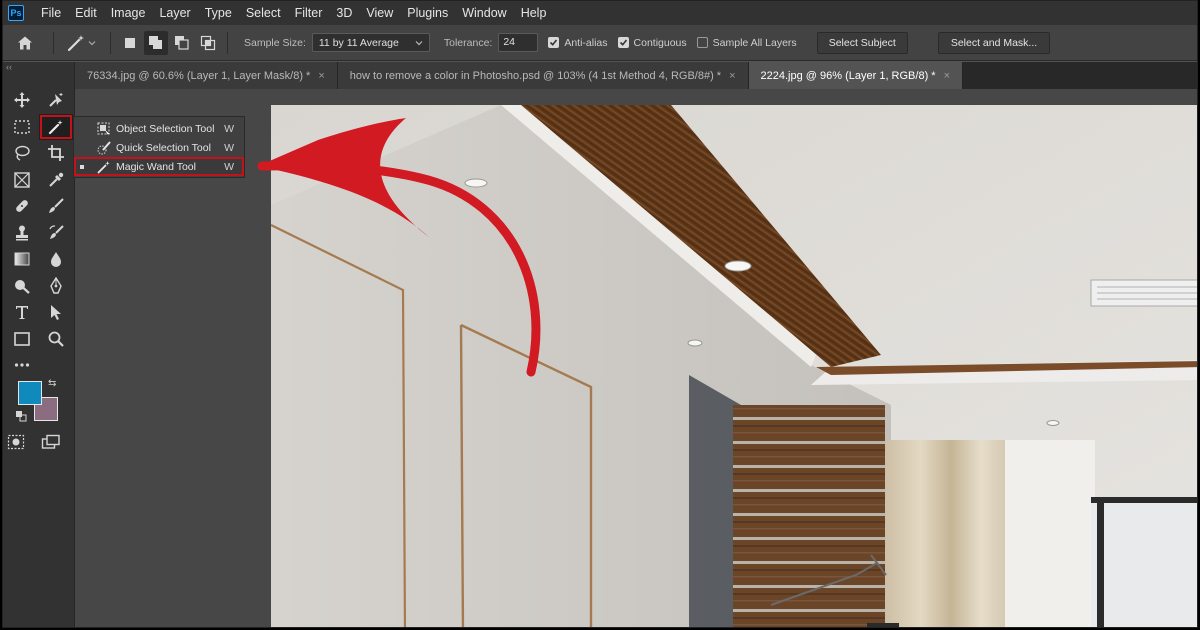 The width and height of the screenshot is (1200, 630). What do you see at coordinates (16, 442) in the screenshot?
I see `quick-mask-icon` at bounding box center [16, 442].